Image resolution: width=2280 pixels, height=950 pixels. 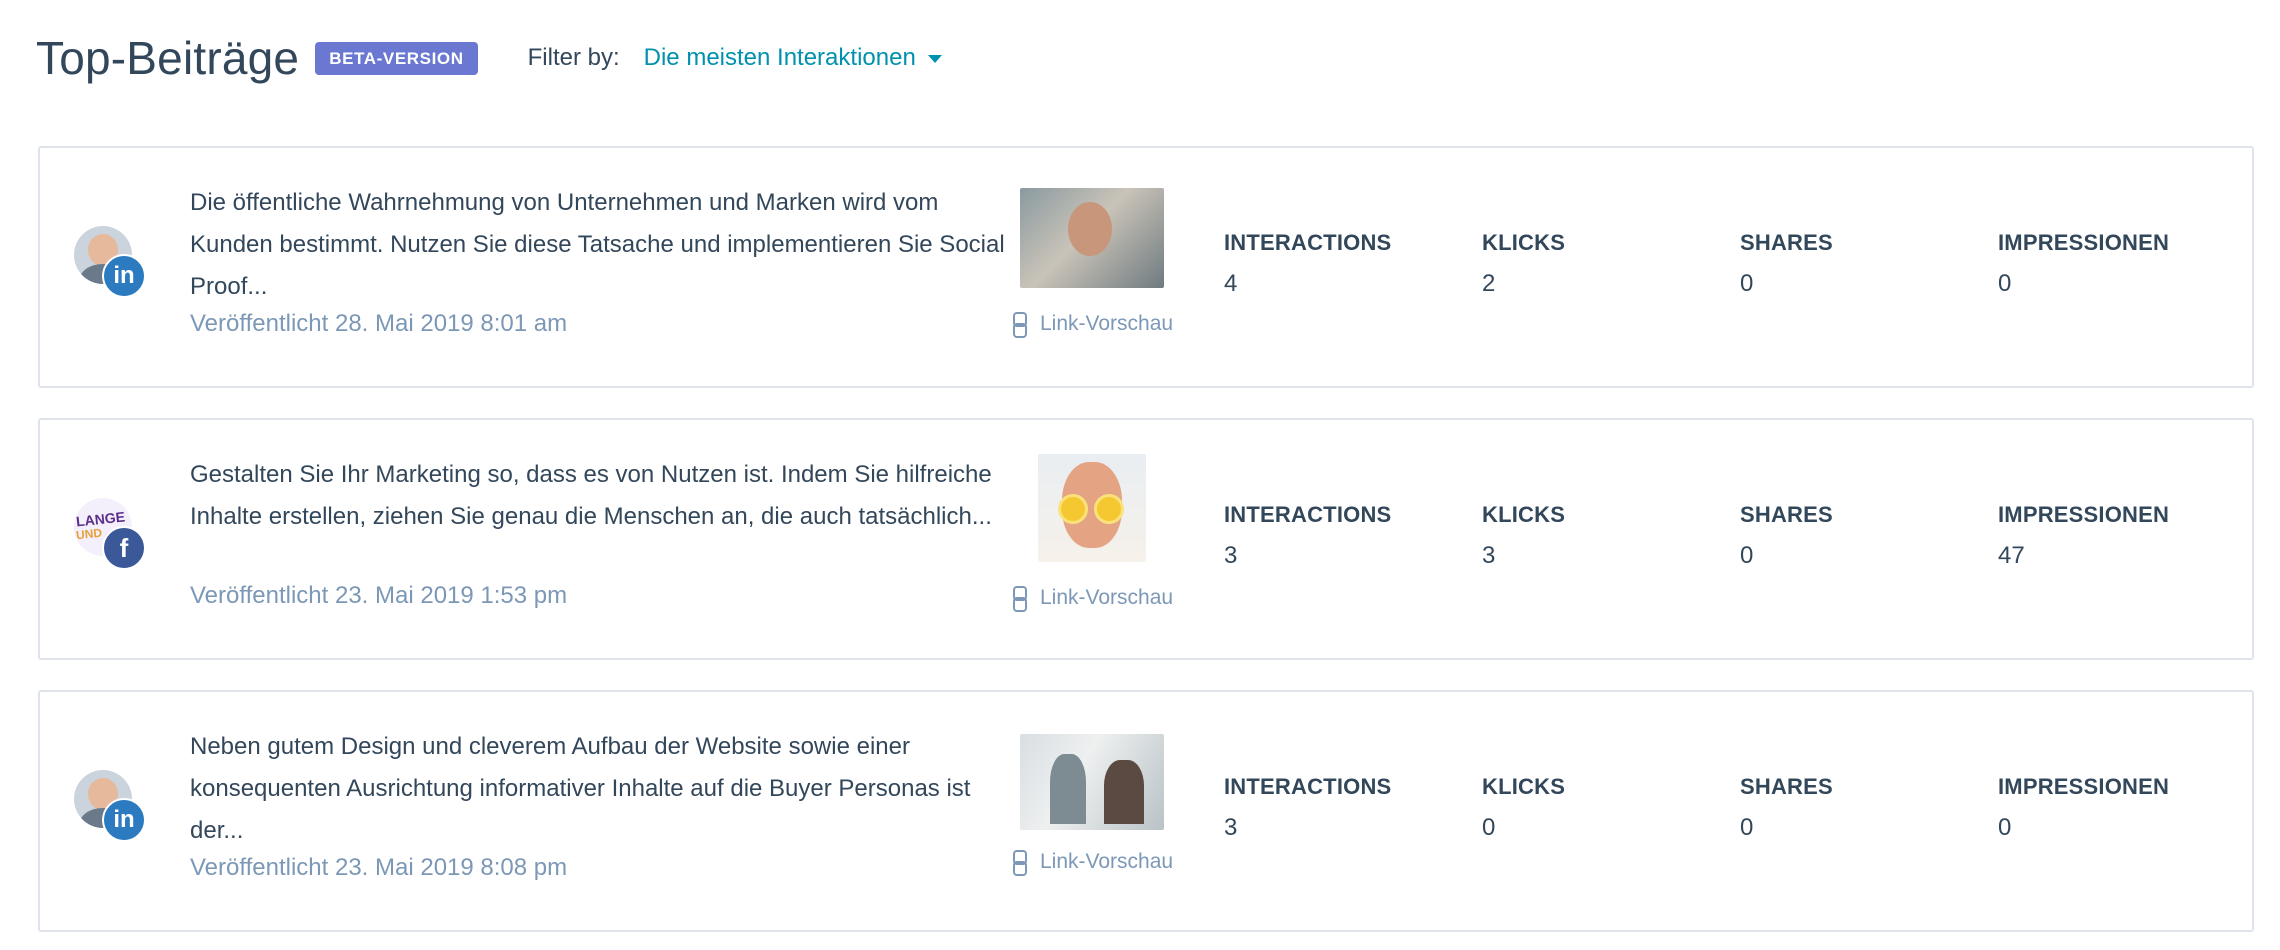 What do you see at coordinates (2011, 555) in the screenshot?
I see `metric-value: 47` at bounding box center [2011, 555].